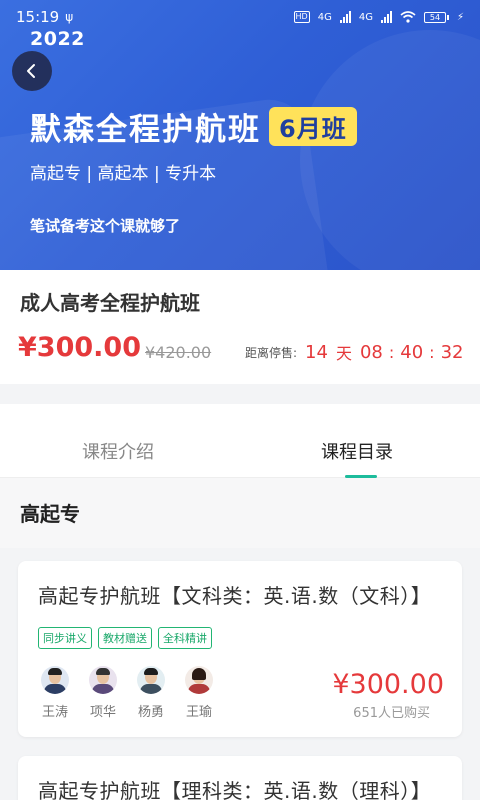 This screenshot has height=800, width=480. What do you see at coordinates (240, 17) in the screenshot?
I see `status-bar: 15:19 ψ HD 4G 4G 54 ⚡` at bounding box center [240, 17].